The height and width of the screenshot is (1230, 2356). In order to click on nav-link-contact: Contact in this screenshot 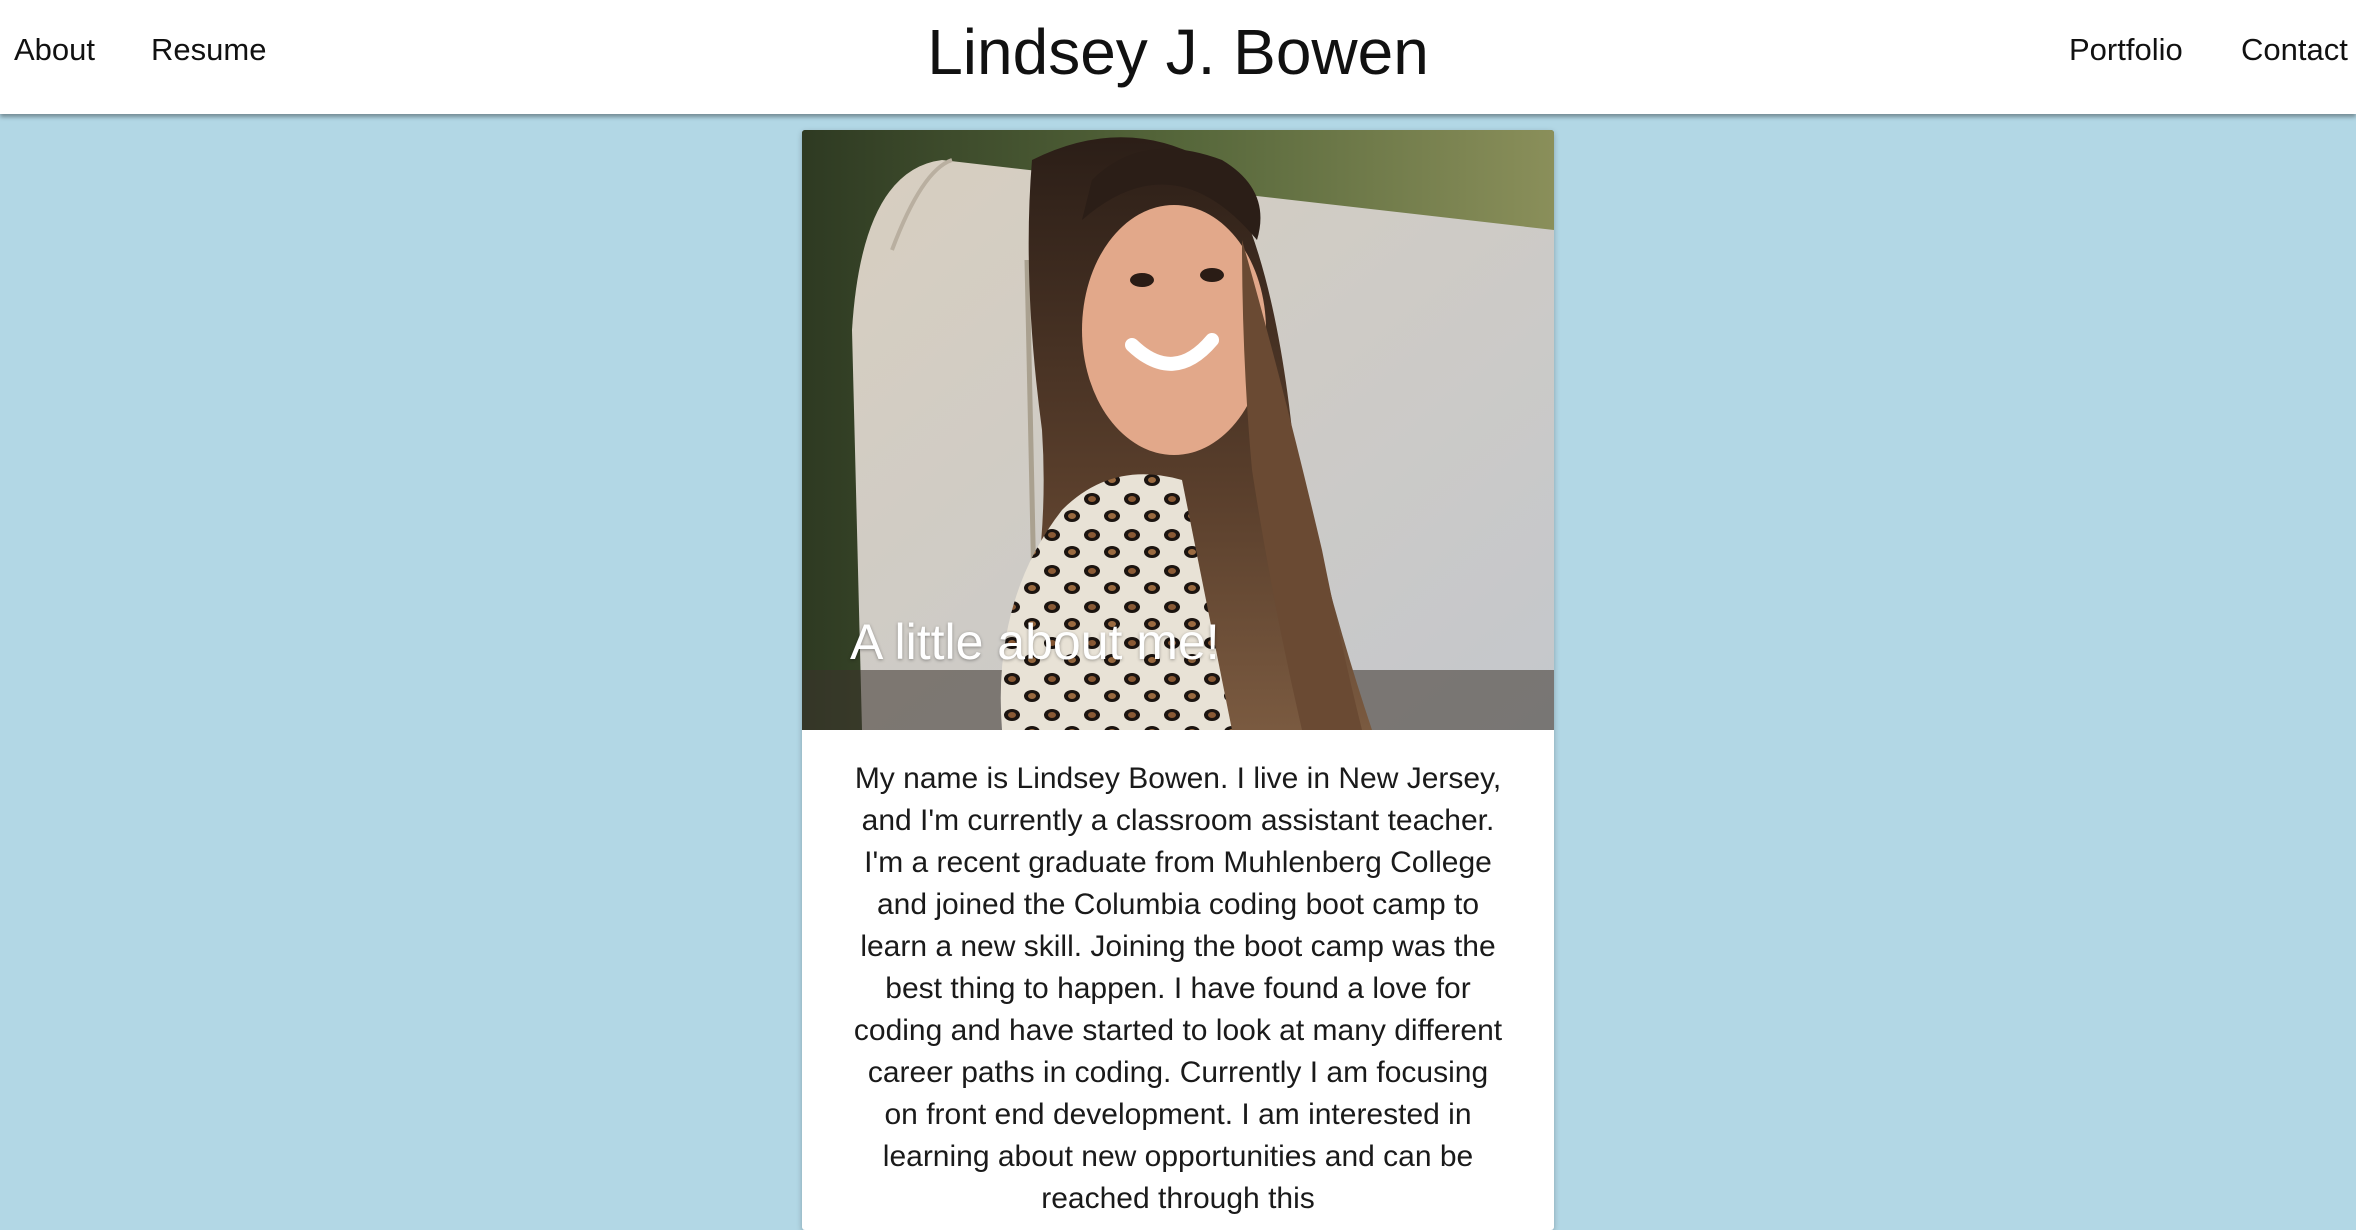, I will do `click(2294, 50)`.